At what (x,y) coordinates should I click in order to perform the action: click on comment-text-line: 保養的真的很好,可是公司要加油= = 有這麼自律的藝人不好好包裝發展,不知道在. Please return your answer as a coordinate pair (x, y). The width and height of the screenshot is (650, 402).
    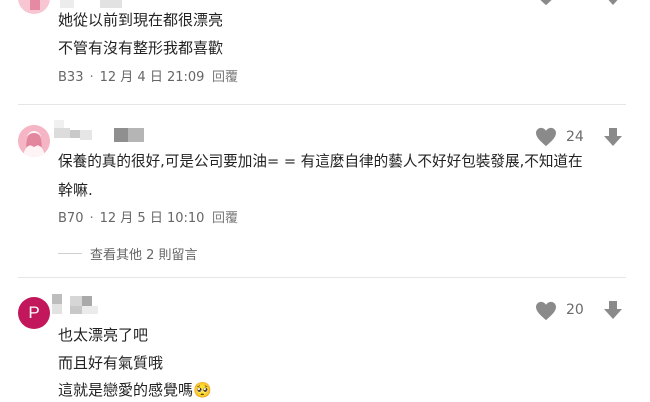
    Looking at the image, I should click on (320, 161).